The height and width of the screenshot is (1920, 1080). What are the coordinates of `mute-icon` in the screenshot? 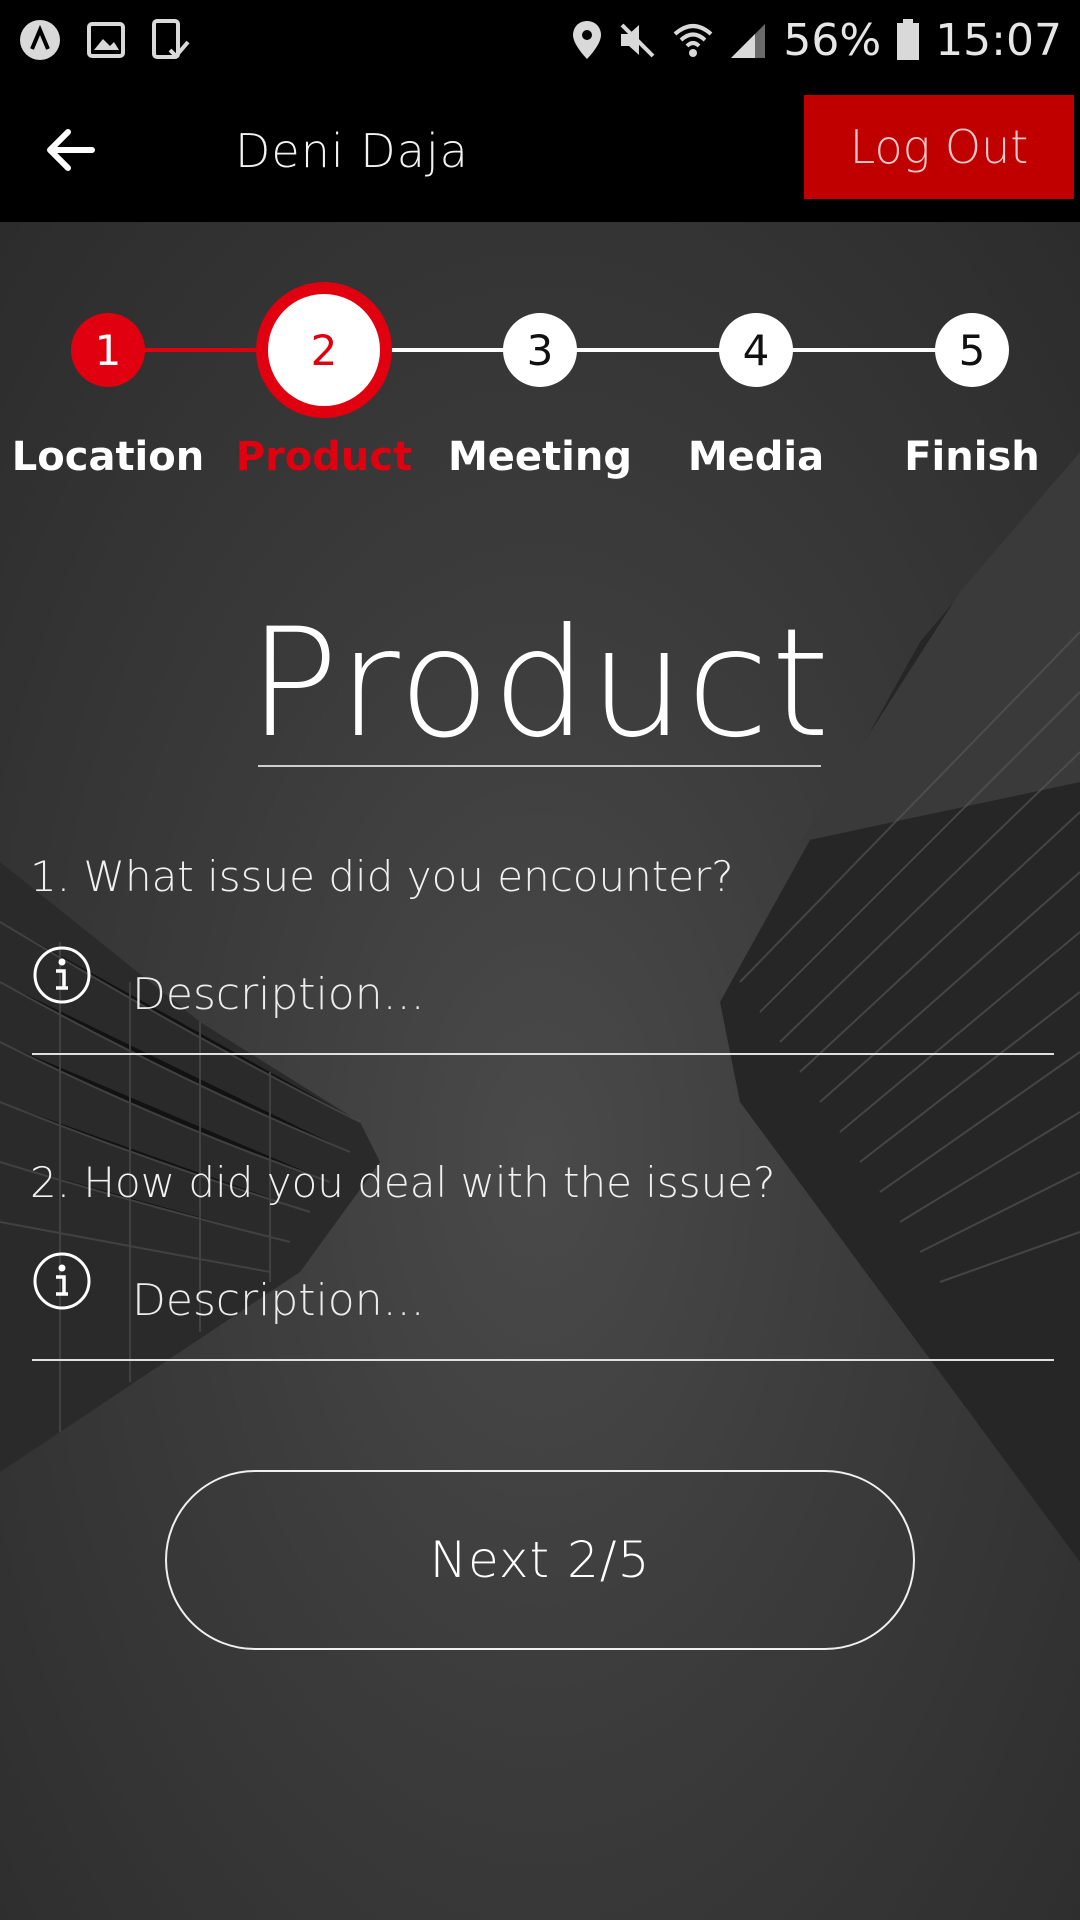 It's located at (637, 40).